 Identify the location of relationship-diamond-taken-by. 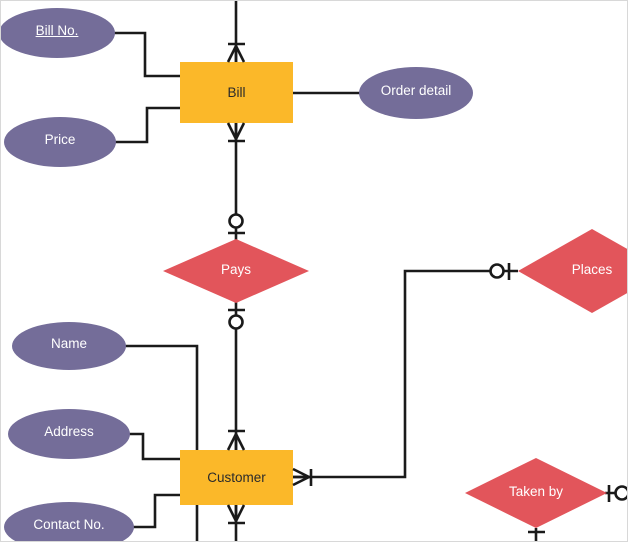
(536, 493).